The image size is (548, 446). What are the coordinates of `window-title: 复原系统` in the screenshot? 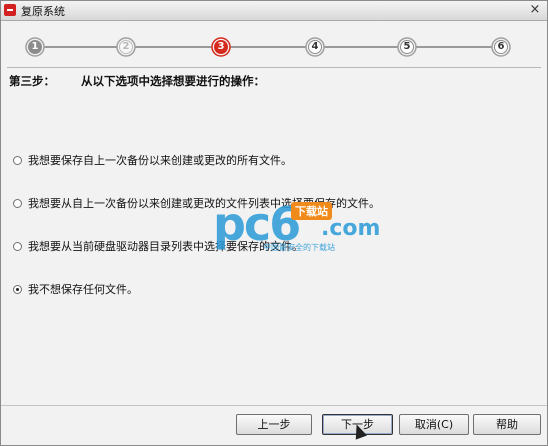 It's located at (43, 11).